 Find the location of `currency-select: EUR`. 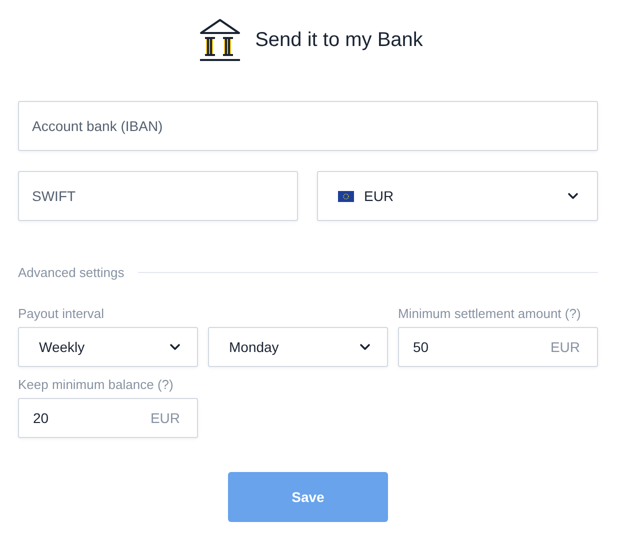

currency-select: EUR is located at coordinates (457, 196).